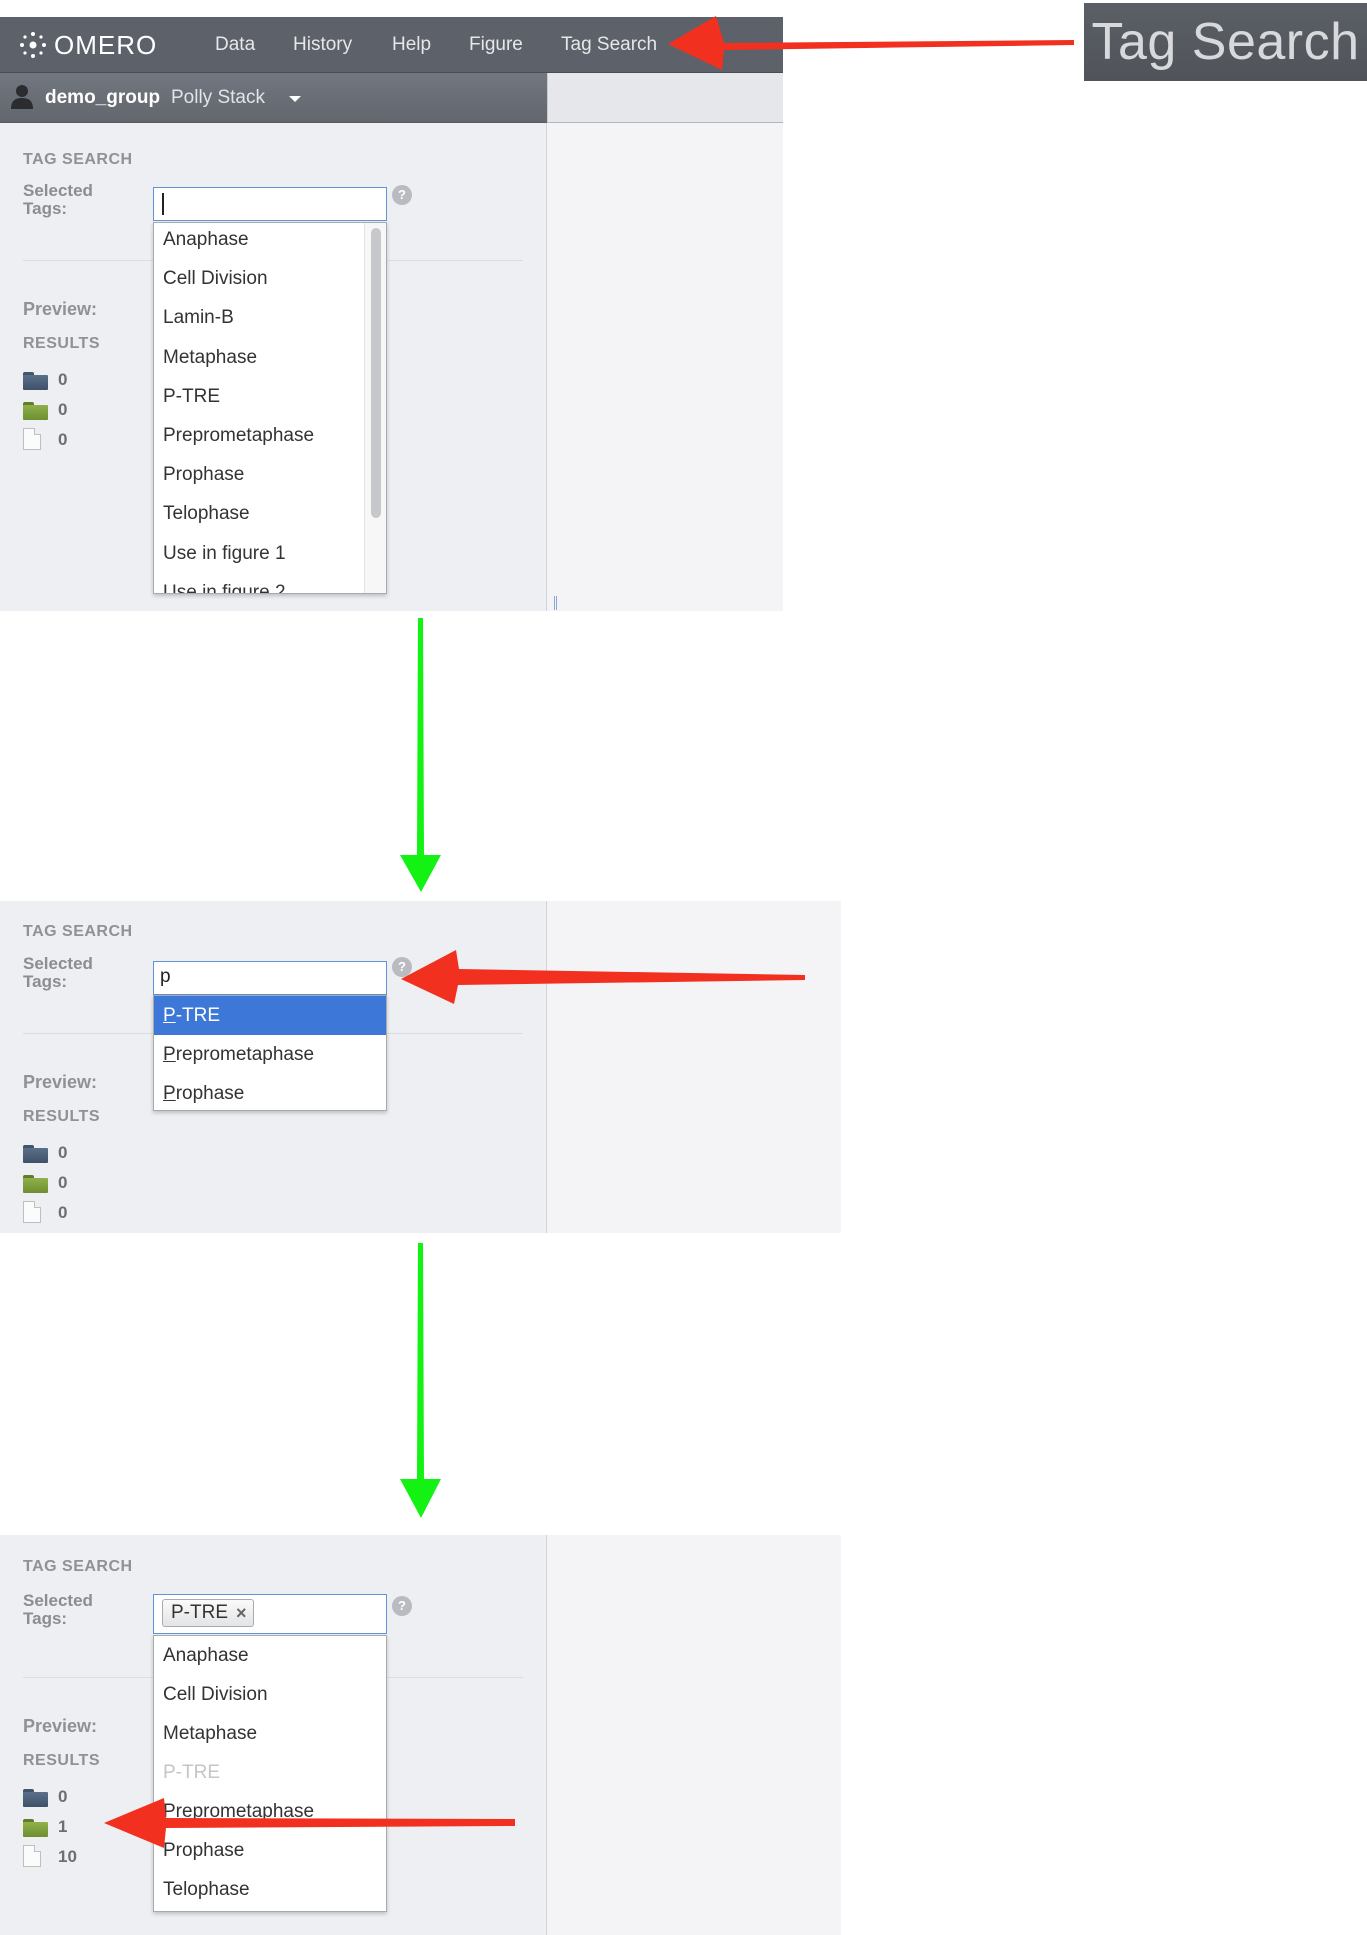 Image resolution: width=1367 pixels, height=1935 pixels. Describe the element at coordinates (67, 1856) in the screenshot. I see `images-count: 10` at that location.